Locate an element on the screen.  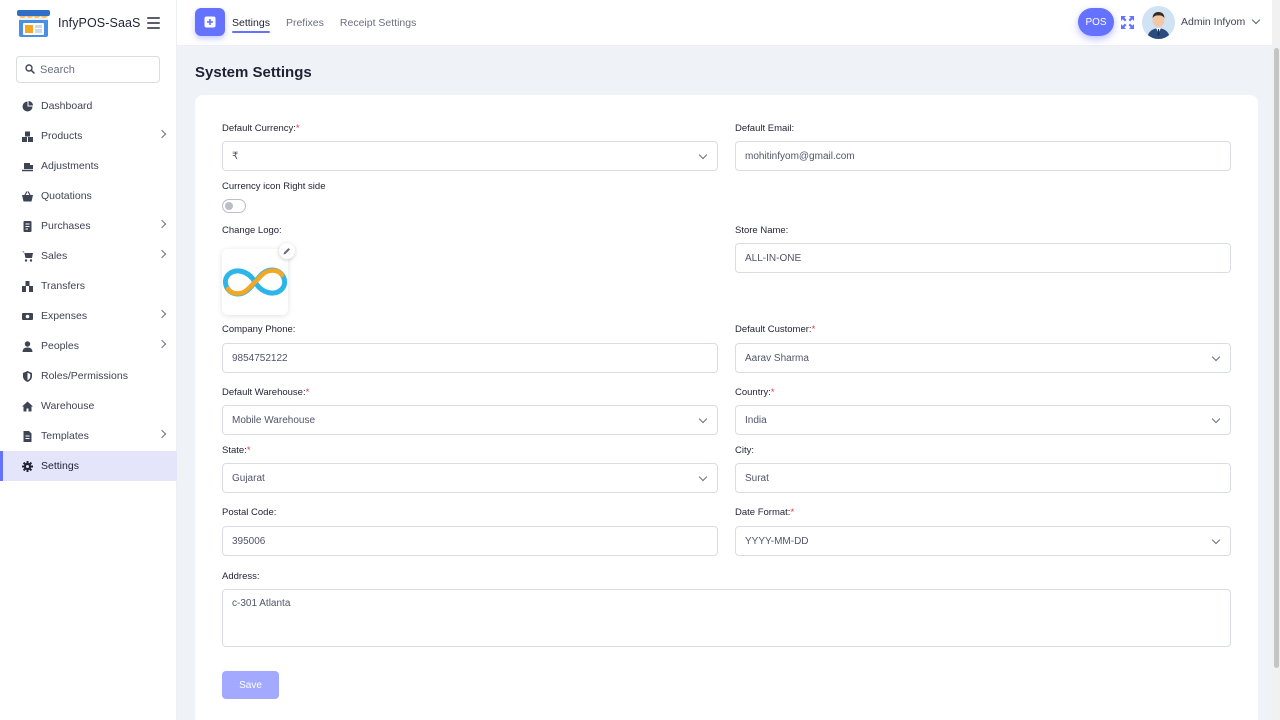
company-phone-field: 9854752122 is located at coordinates (470, 358).